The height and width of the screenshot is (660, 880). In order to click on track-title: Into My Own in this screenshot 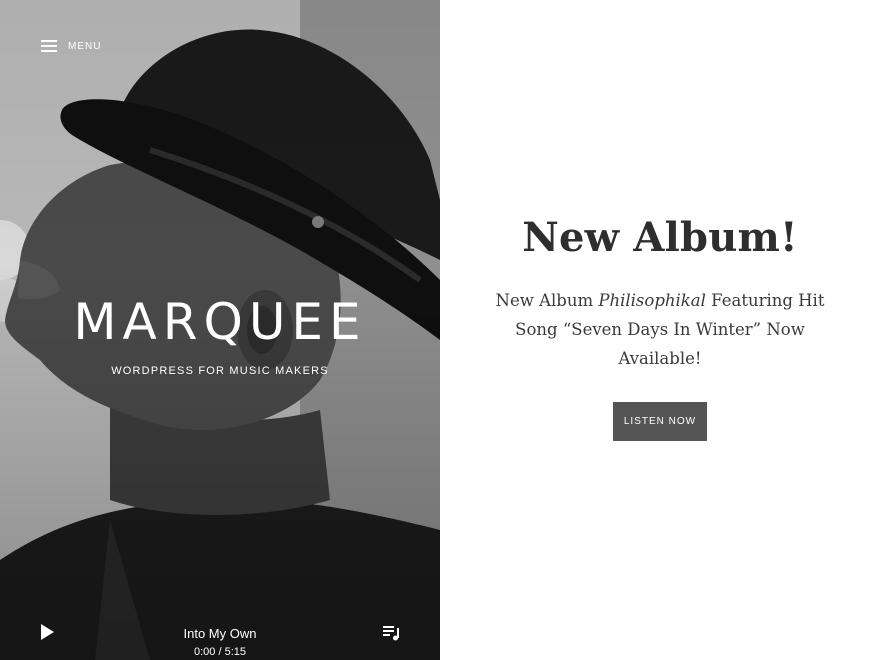, I will do `click(220, 633)`.